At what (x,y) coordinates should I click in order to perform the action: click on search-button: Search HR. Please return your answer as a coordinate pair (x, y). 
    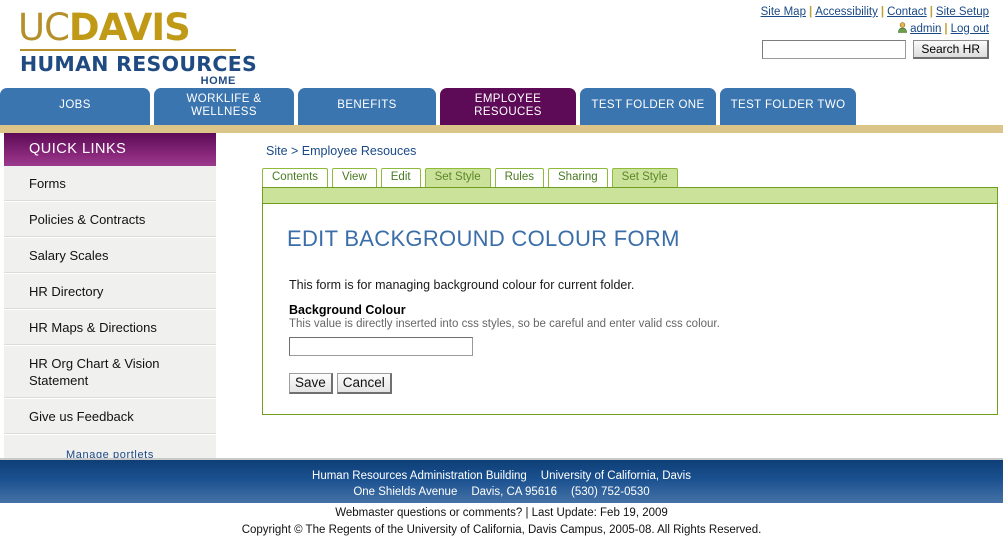
    Looking at the image, I should click on (951, 49).